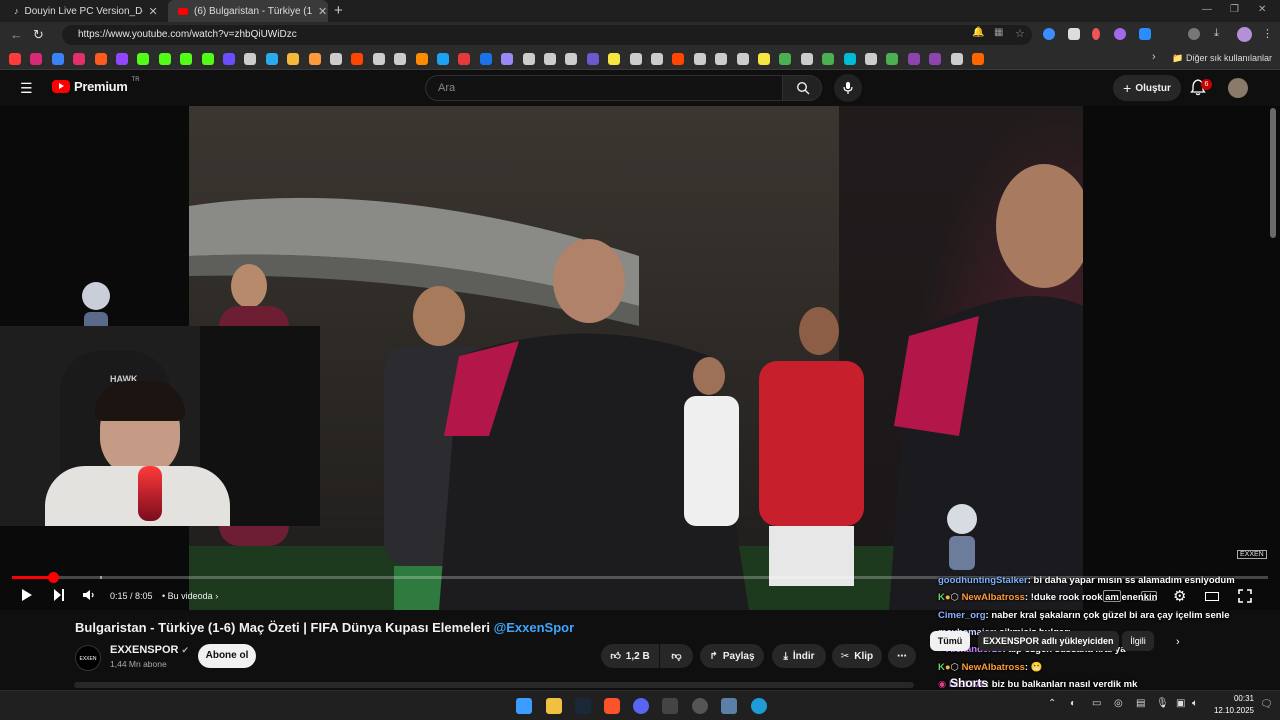 Image resolution: width=1280 pixels, height=720 pixels. I want to click on favorite-icon: ☆, so click(1020, 33).